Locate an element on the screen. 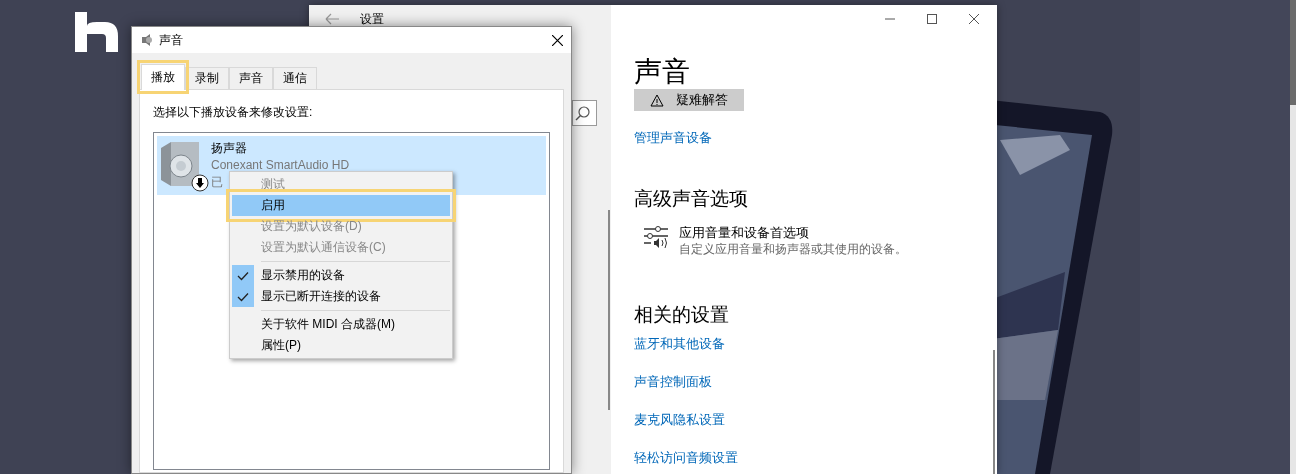  menu-item: 显示禁用的设备 is located at coordinates (341, 275).